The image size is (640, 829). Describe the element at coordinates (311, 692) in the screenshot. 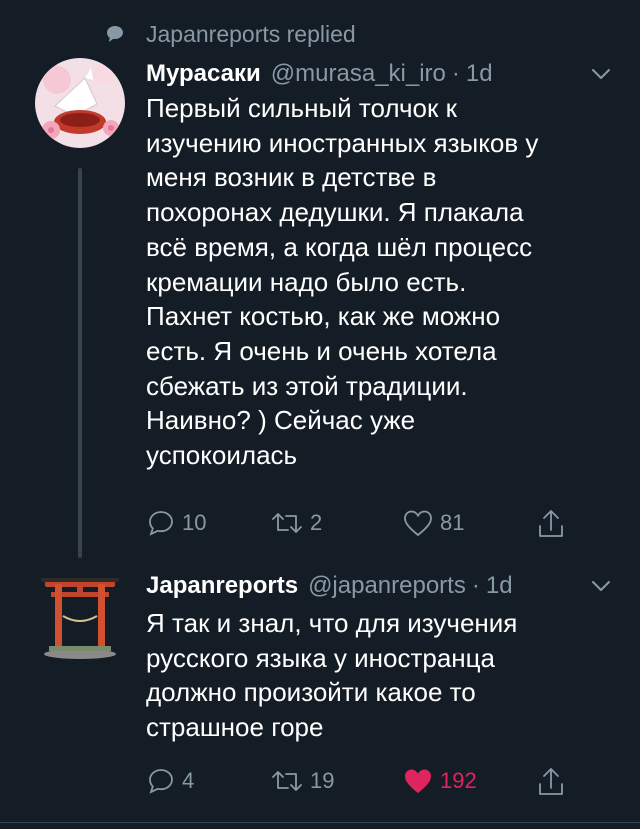

I see `tweet-text-line: должно произойти какое то` at that location.